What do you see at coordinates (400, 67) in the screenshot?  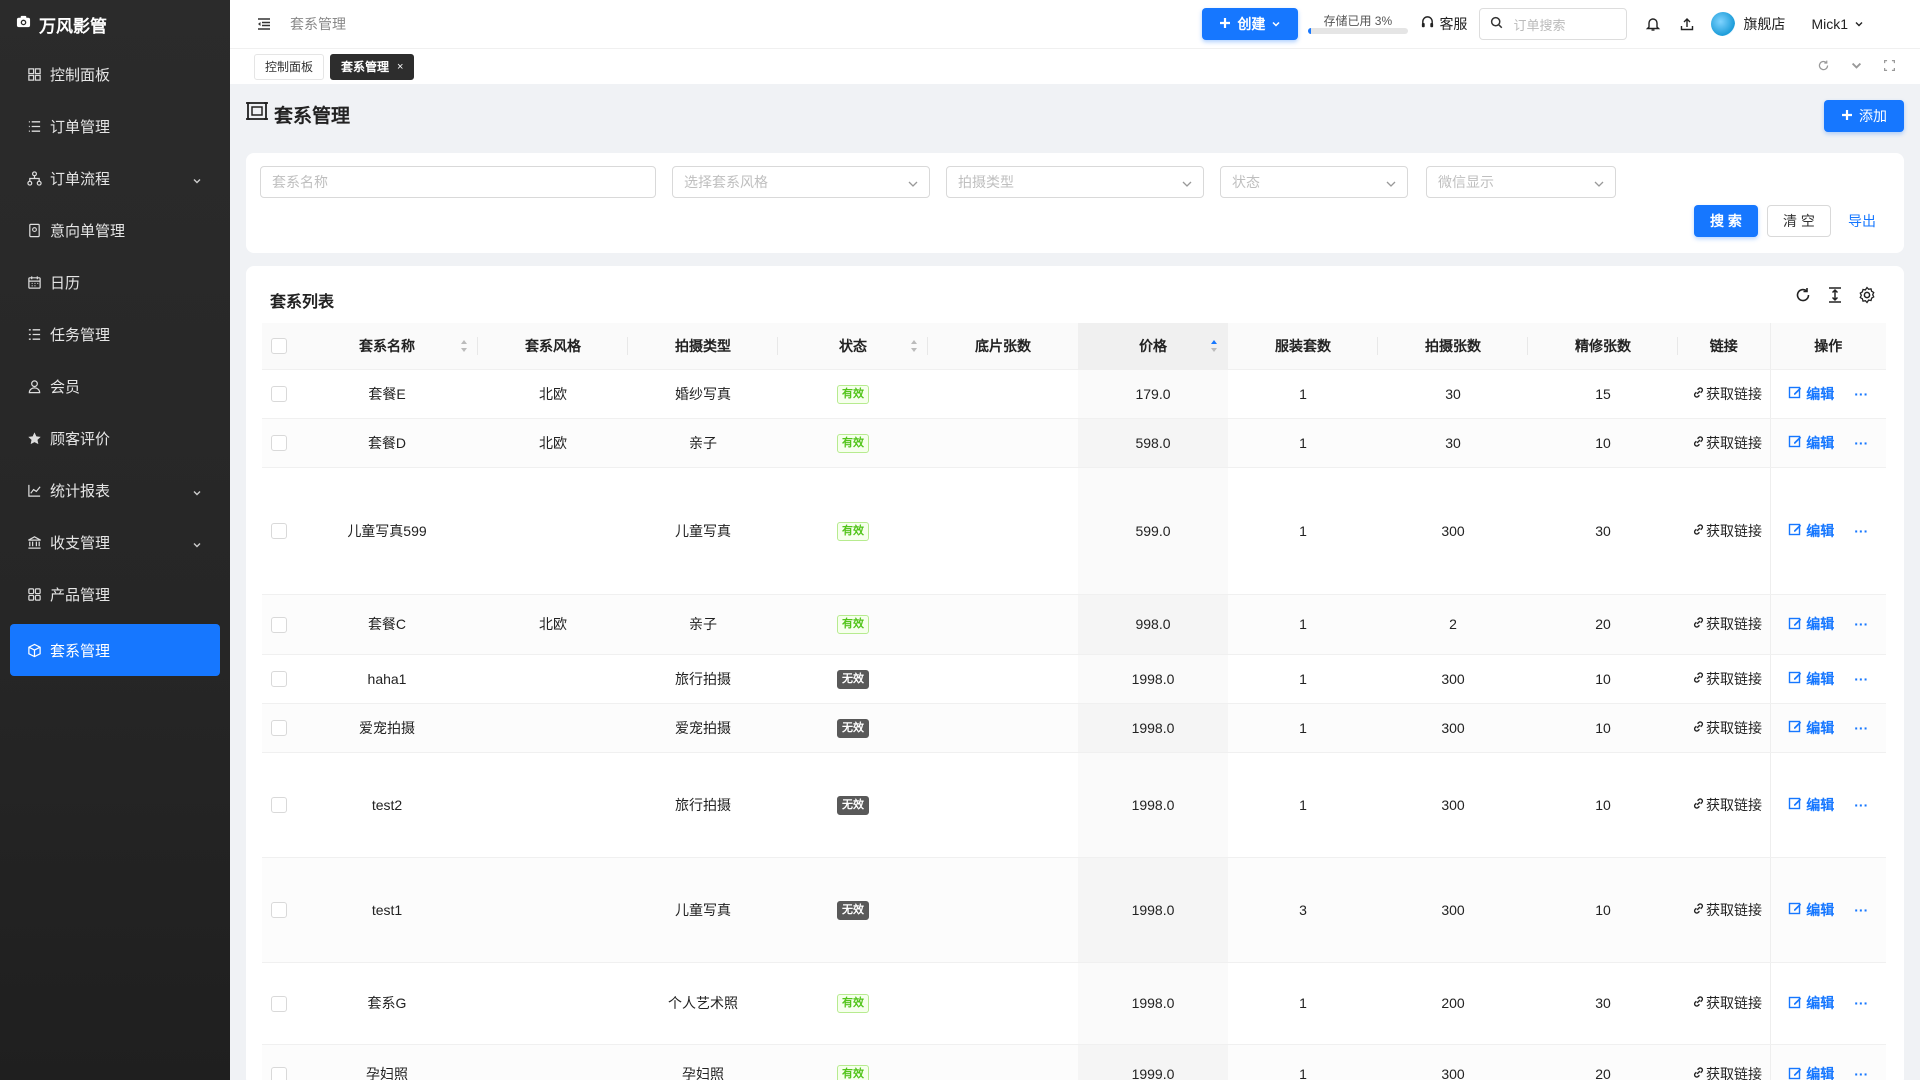 I see `close-icon: ×` at bounding box center [400, 67].